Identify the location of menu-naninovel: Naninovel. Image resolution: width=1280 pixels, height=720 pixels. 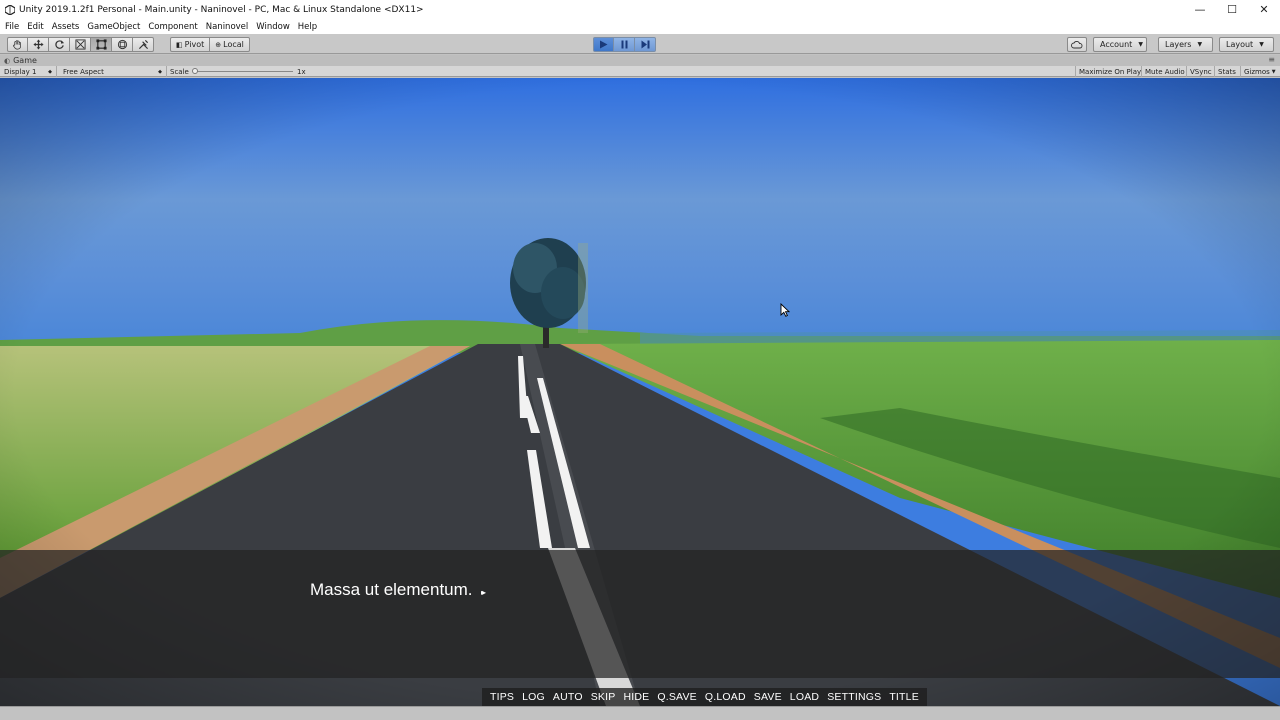
(227, 27).